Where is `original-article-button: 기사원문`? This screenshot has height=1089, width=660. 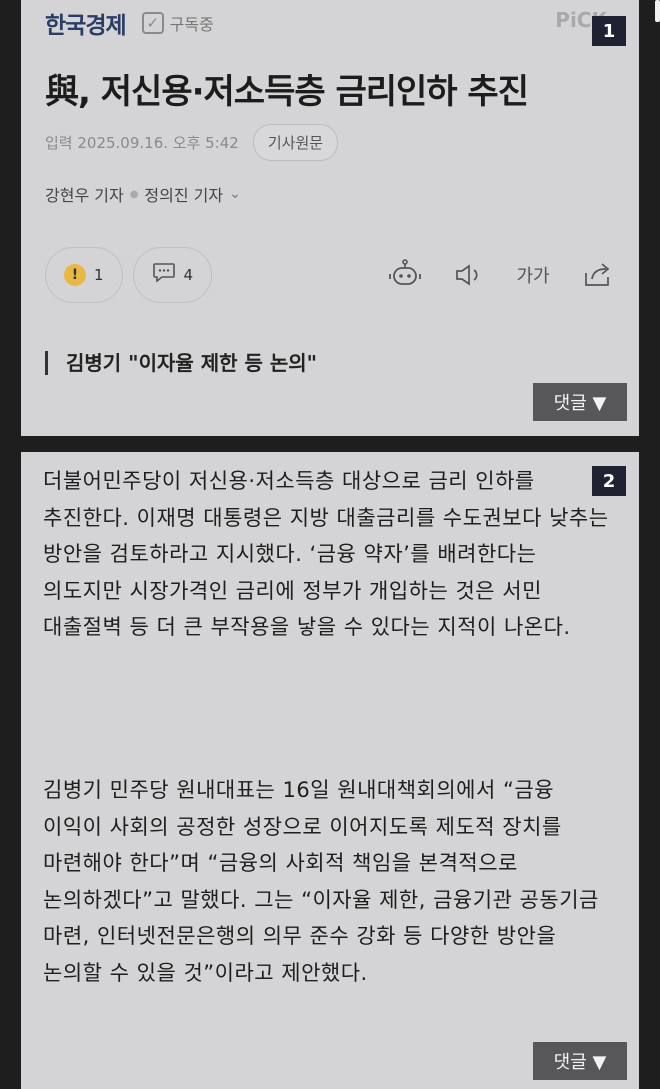
original-article-button: 기사원문 is located at coordinates (295, 142).